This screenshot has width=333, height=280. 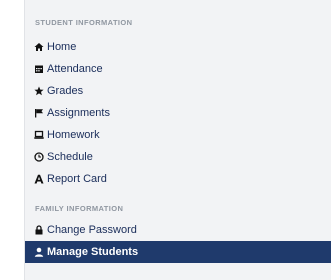 I want to click on user-icon, so click(x=39, y=252).